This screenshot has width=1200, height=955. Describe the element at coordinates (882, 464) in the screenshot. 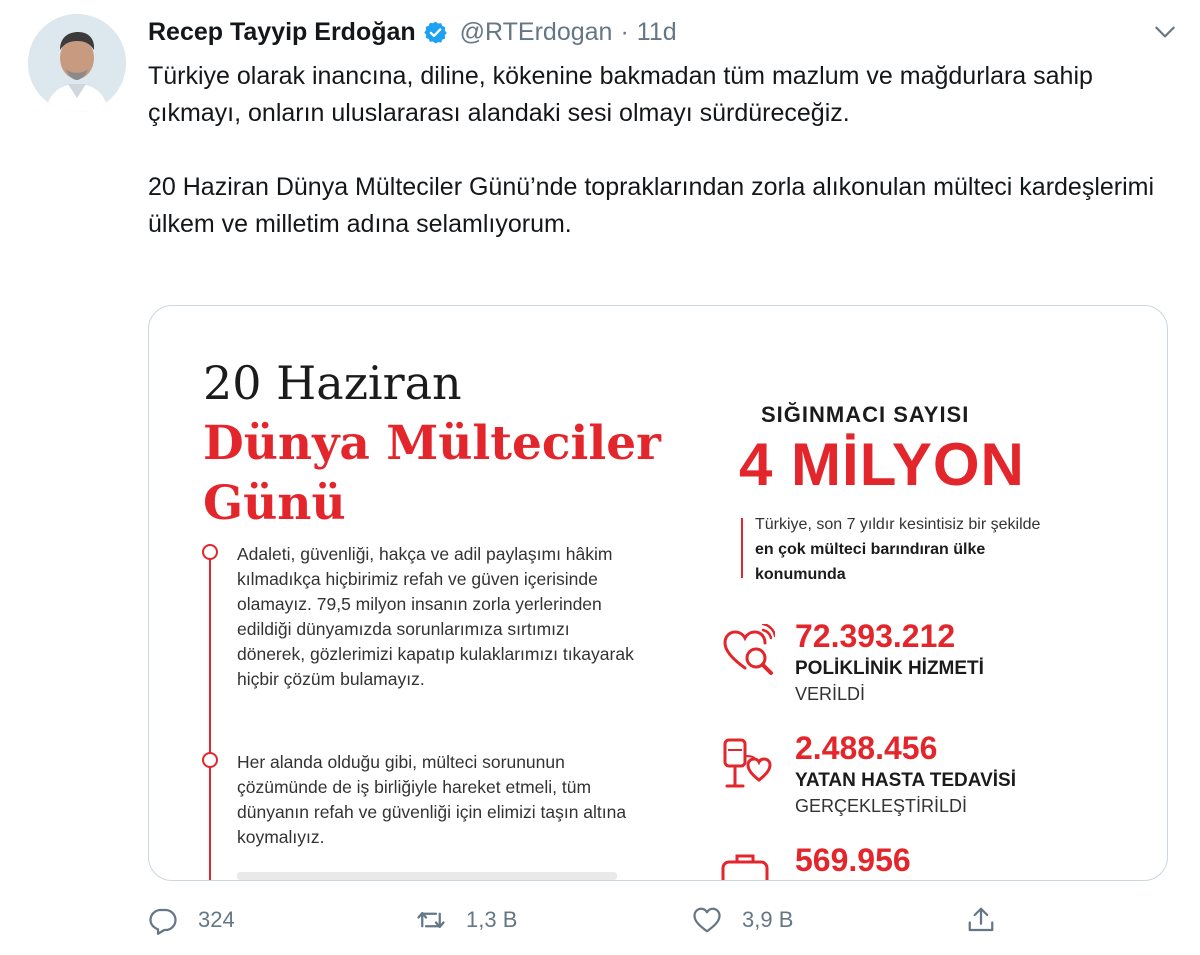

I see `refugee-count-value: 4 MİLYON` at that location.